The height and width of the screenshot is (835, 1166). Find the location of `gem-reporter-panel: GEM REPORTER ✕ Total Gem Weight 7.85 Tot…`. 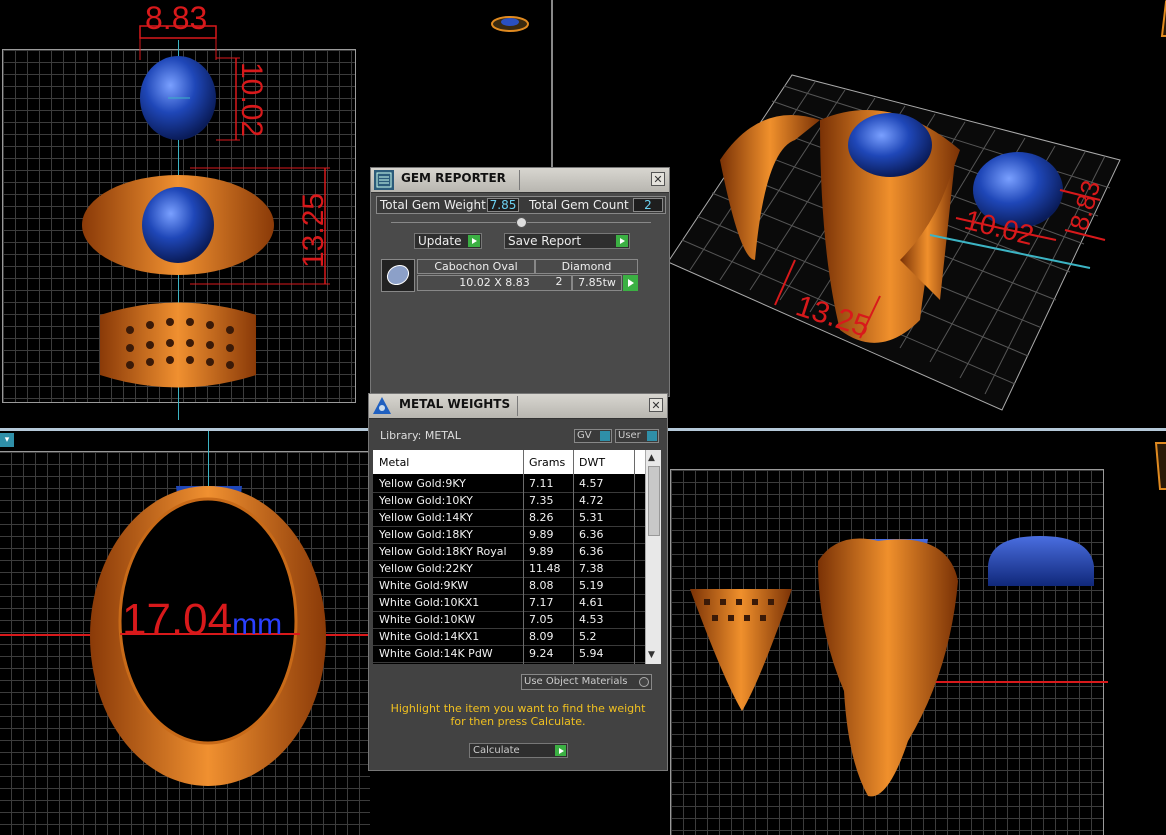

gem-reporter-panel: GEM REPORTER ✕ Total Gem Weight 7.85 Tot… is located at coordinates (520, 282).